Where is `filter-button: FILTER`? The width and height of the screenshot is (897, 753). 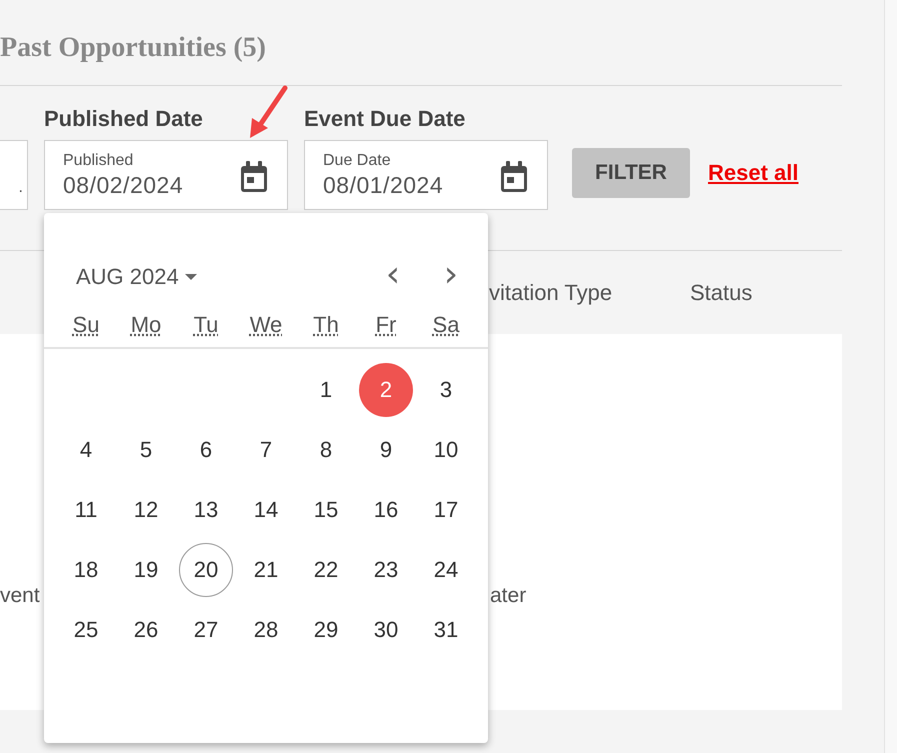
filter-button: FILTER is located at coordinates (631, 173).